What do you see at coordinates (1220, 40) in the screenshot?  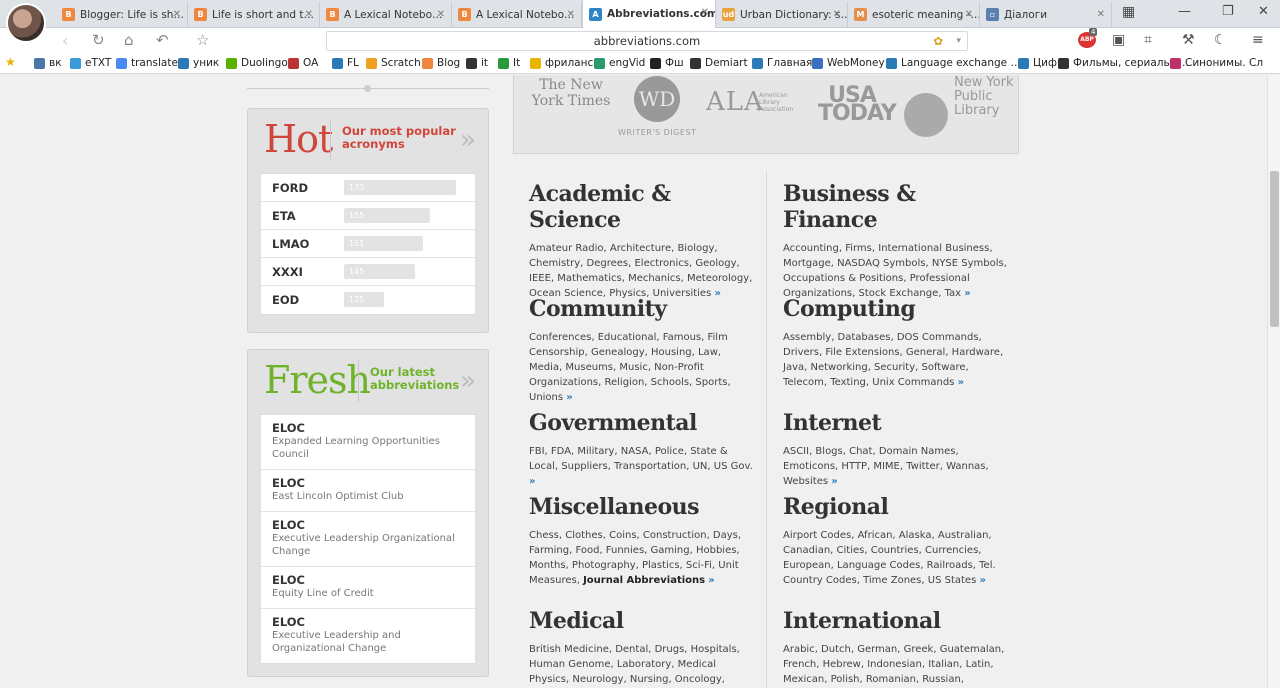 I see `night-mode-icon: ☾` at bounding box center [1220, 40].